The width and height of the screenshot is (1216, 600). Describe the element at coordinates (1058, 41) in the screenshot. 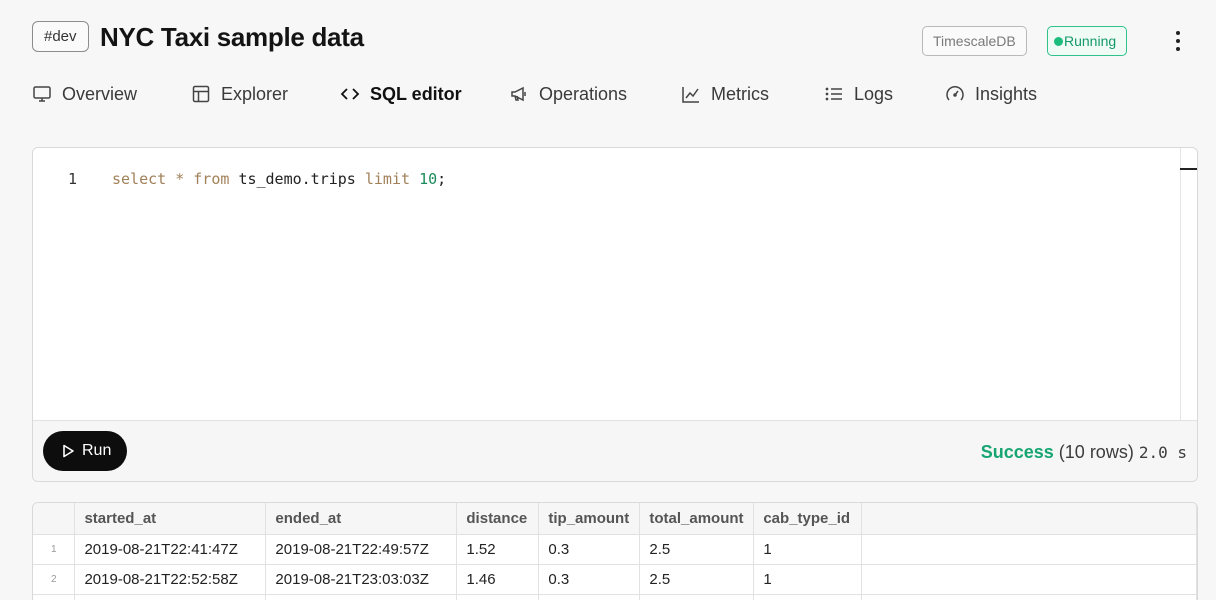

I see `status-dot-icon` at that location.